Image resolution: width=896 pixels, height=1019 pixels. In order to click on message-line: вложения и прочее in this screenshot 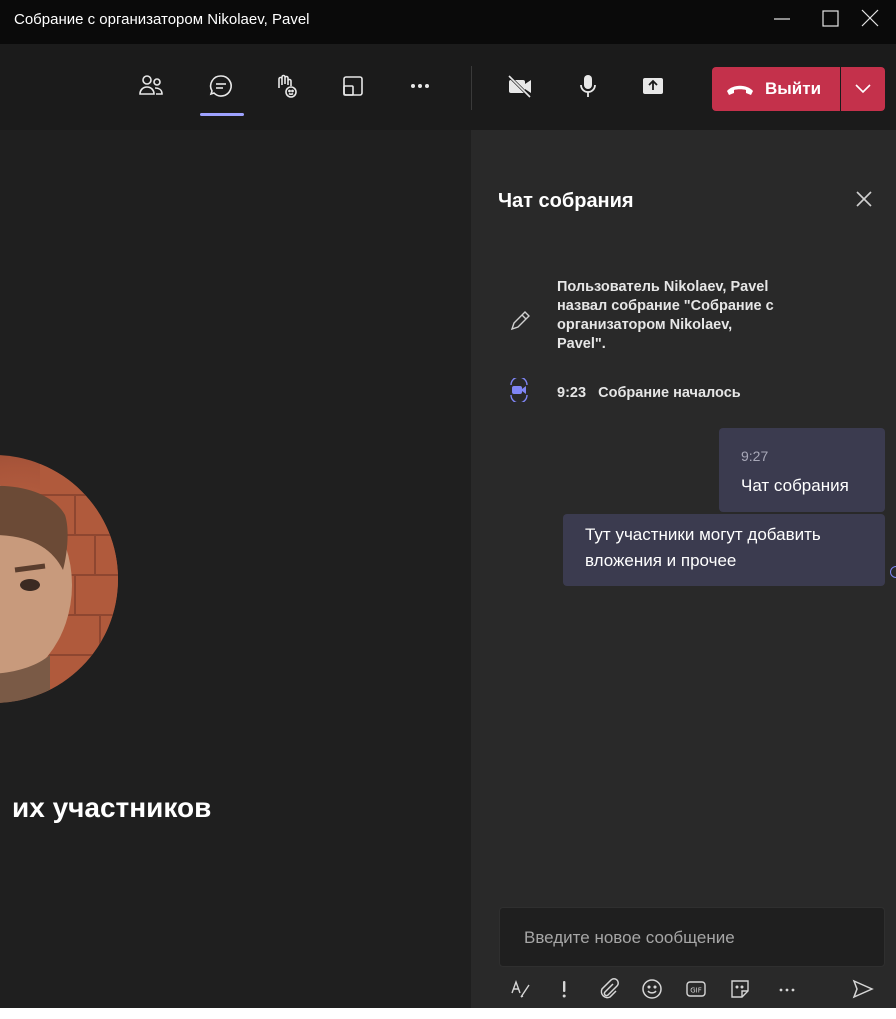, I will do `click(661, 560)`.